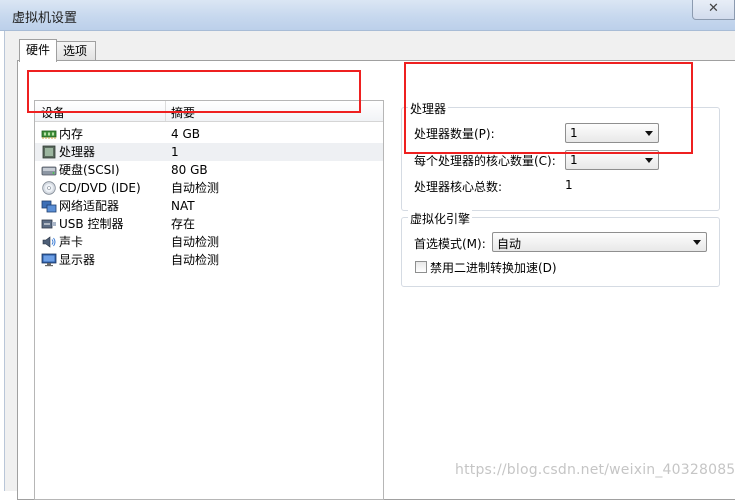 The height and width of the screenshot is (500, 735). I want to click on display-icon, so click(49, 260).